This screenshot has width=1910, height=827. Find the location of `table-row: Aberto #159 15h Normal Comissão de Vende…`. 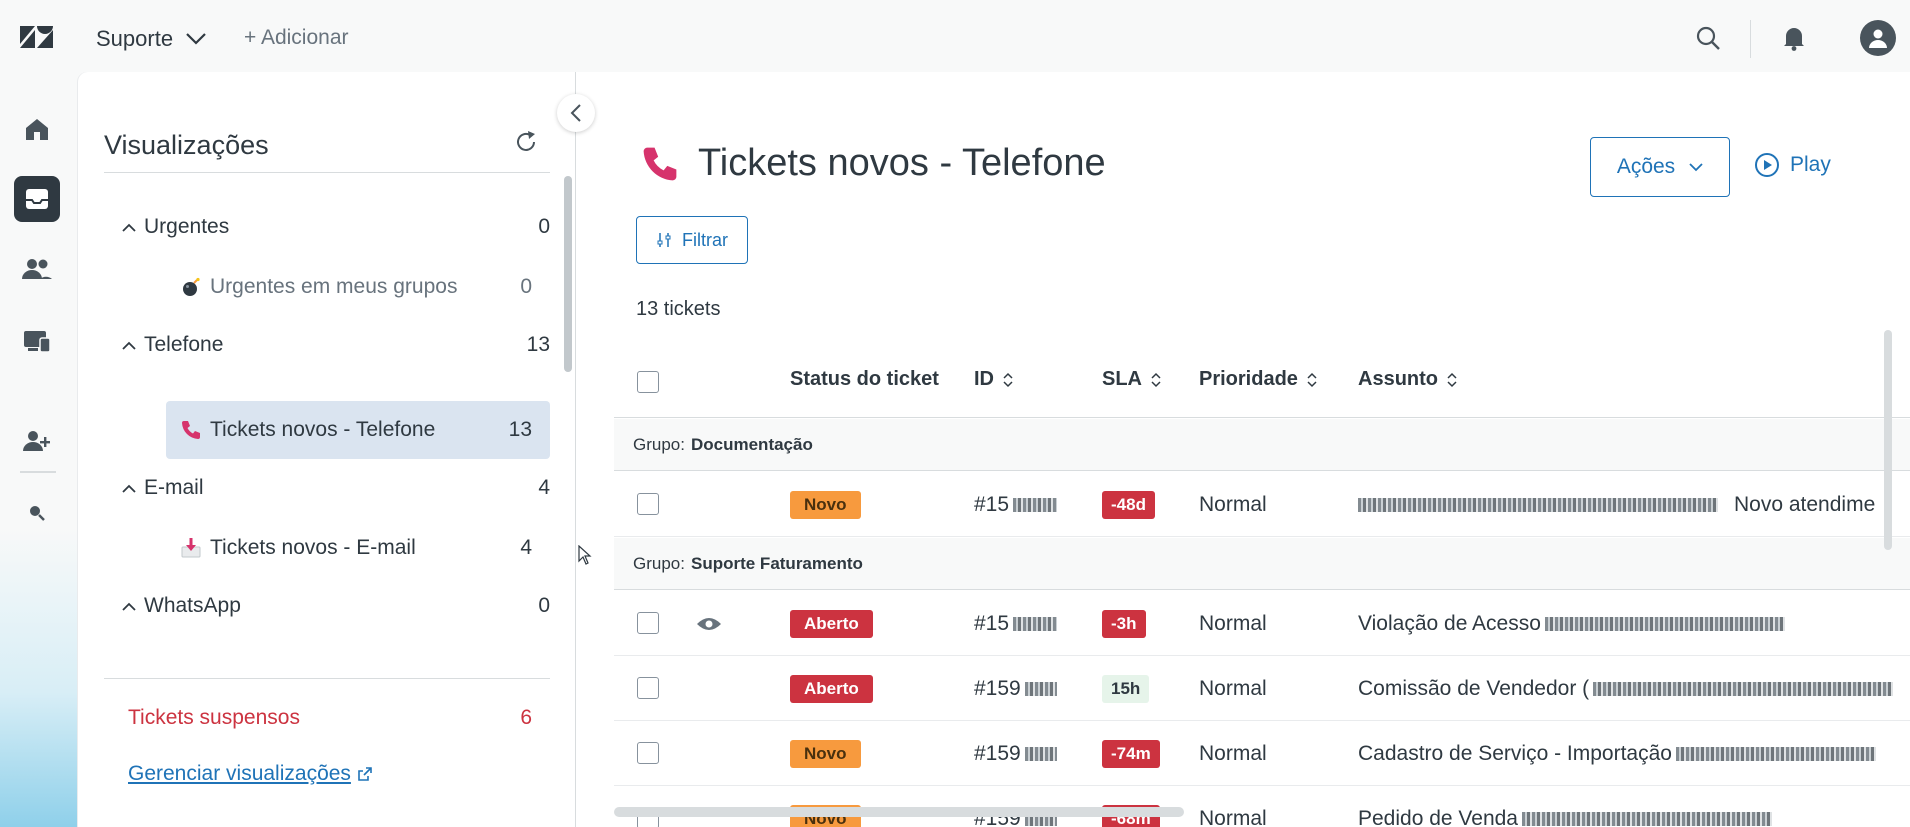

table-row: Aberto #159 15h Normal Comissão de Vende… is located at coordinates (1262, 688).